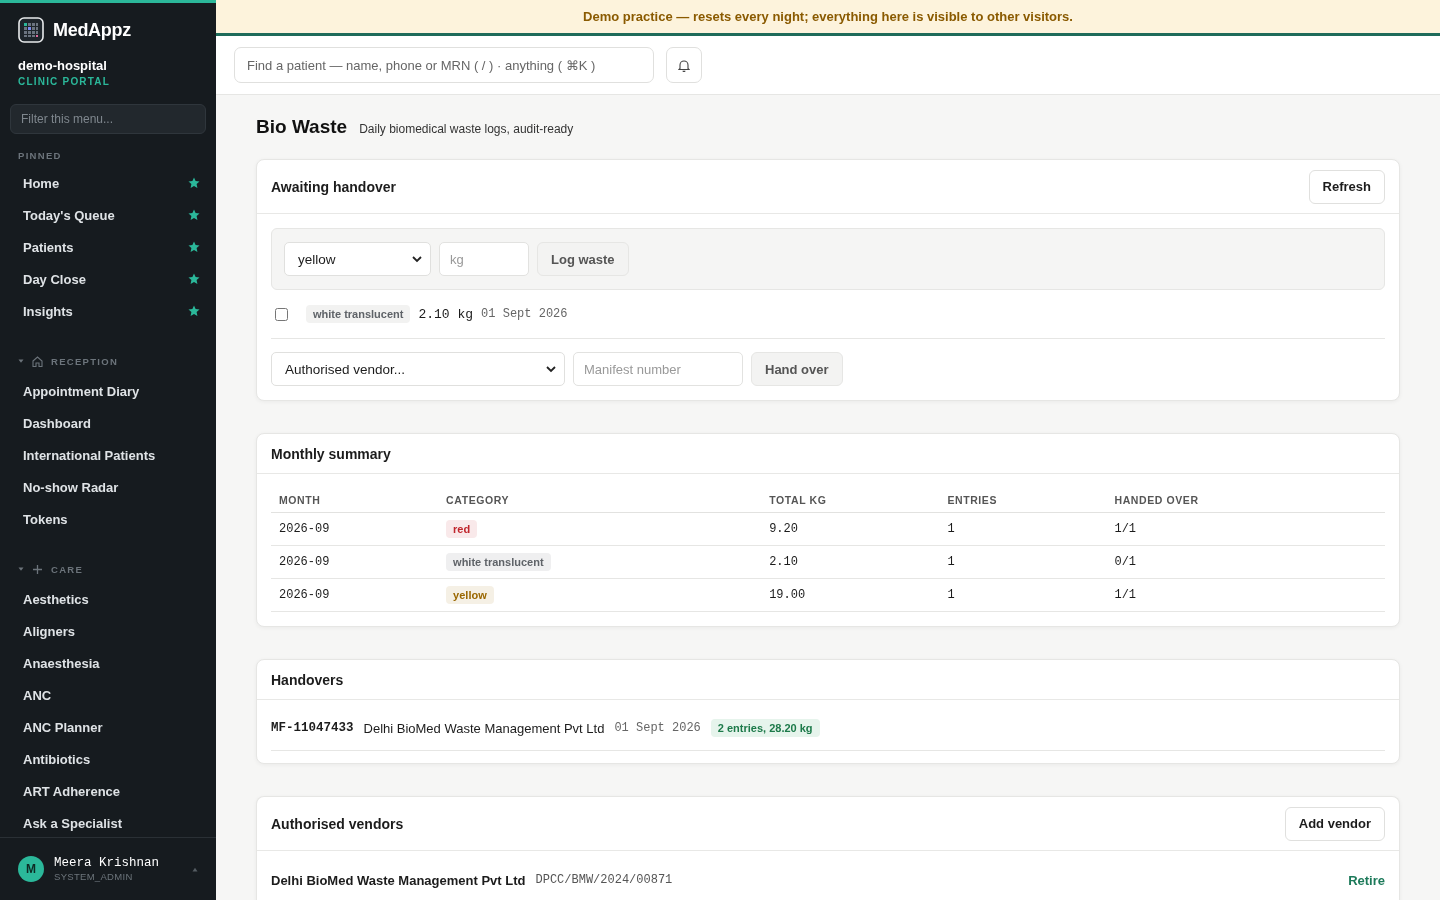  What do you see at coordinates (107, 863) in the screenshot?
I see `user-name: Meera Krishnan` at bounding box center [107, 863].